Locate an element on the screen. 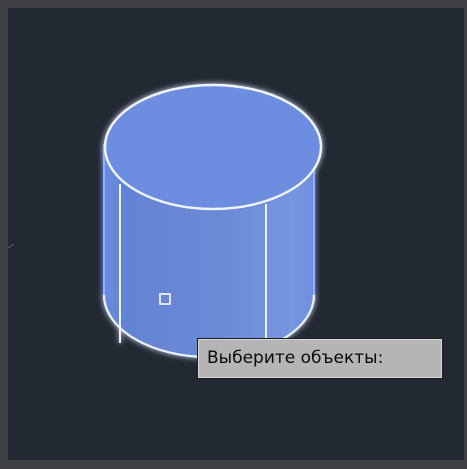  command-prompt-tooltip: Выберите объекты: is located at coordinates (320, 358).